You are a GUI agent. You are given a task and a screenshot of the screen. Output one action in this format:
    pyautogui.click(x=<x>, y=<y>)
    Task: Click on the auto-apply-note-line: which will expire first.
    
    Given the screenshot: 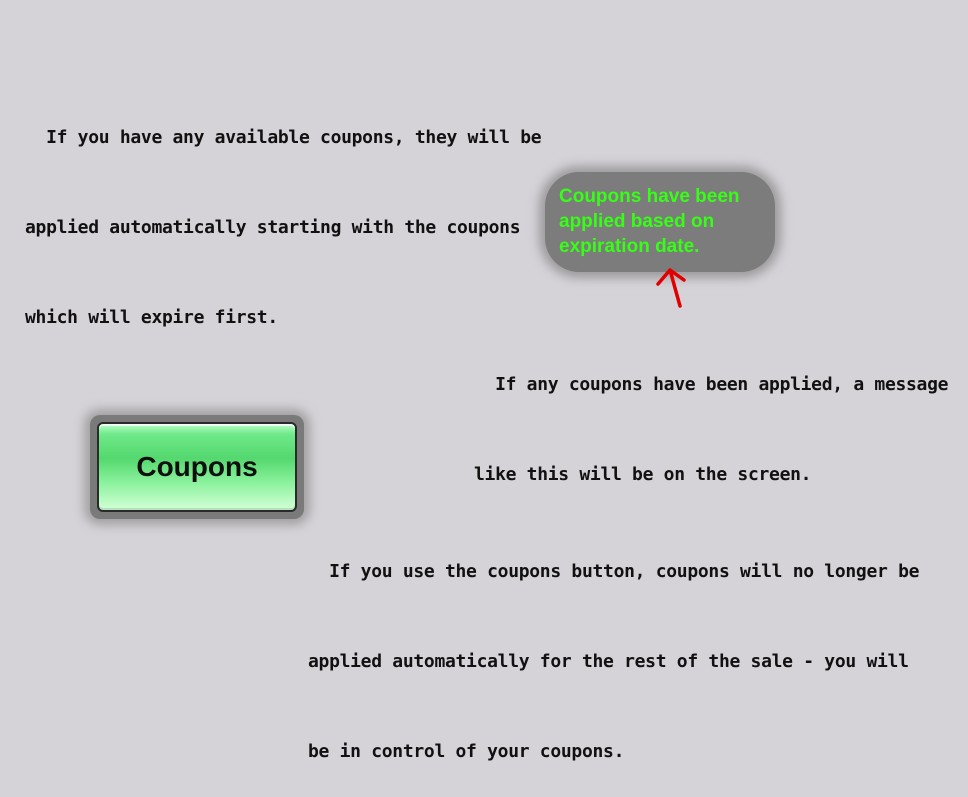 What is the action you would take?
    pyautogui.click(x=151, y=317)
    